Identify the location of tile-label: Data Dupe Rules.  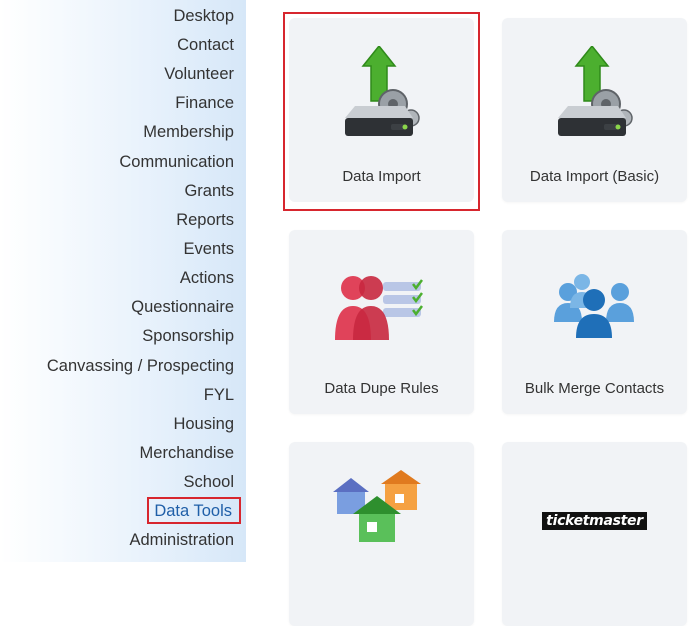
(381, 388).